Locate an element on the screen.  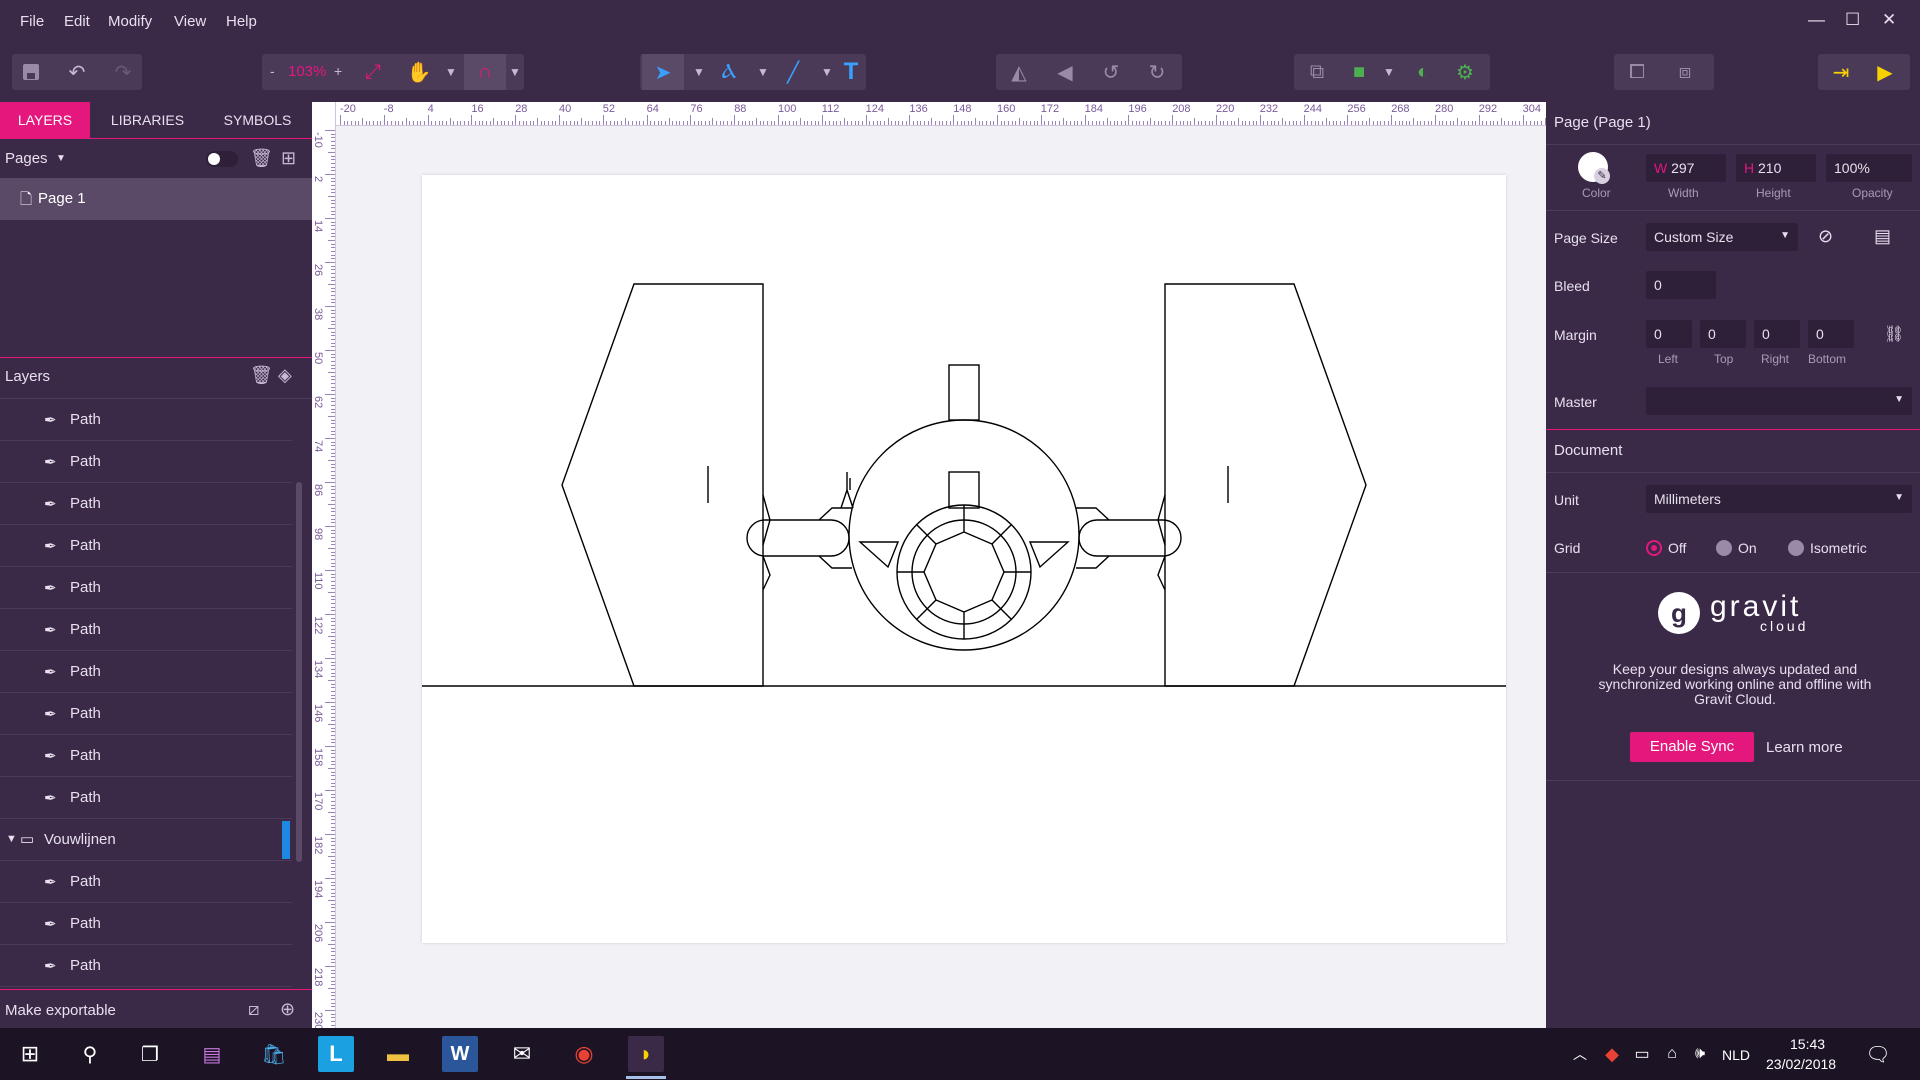
search-icon: ⚲ is located at coordinates (90, 1054).